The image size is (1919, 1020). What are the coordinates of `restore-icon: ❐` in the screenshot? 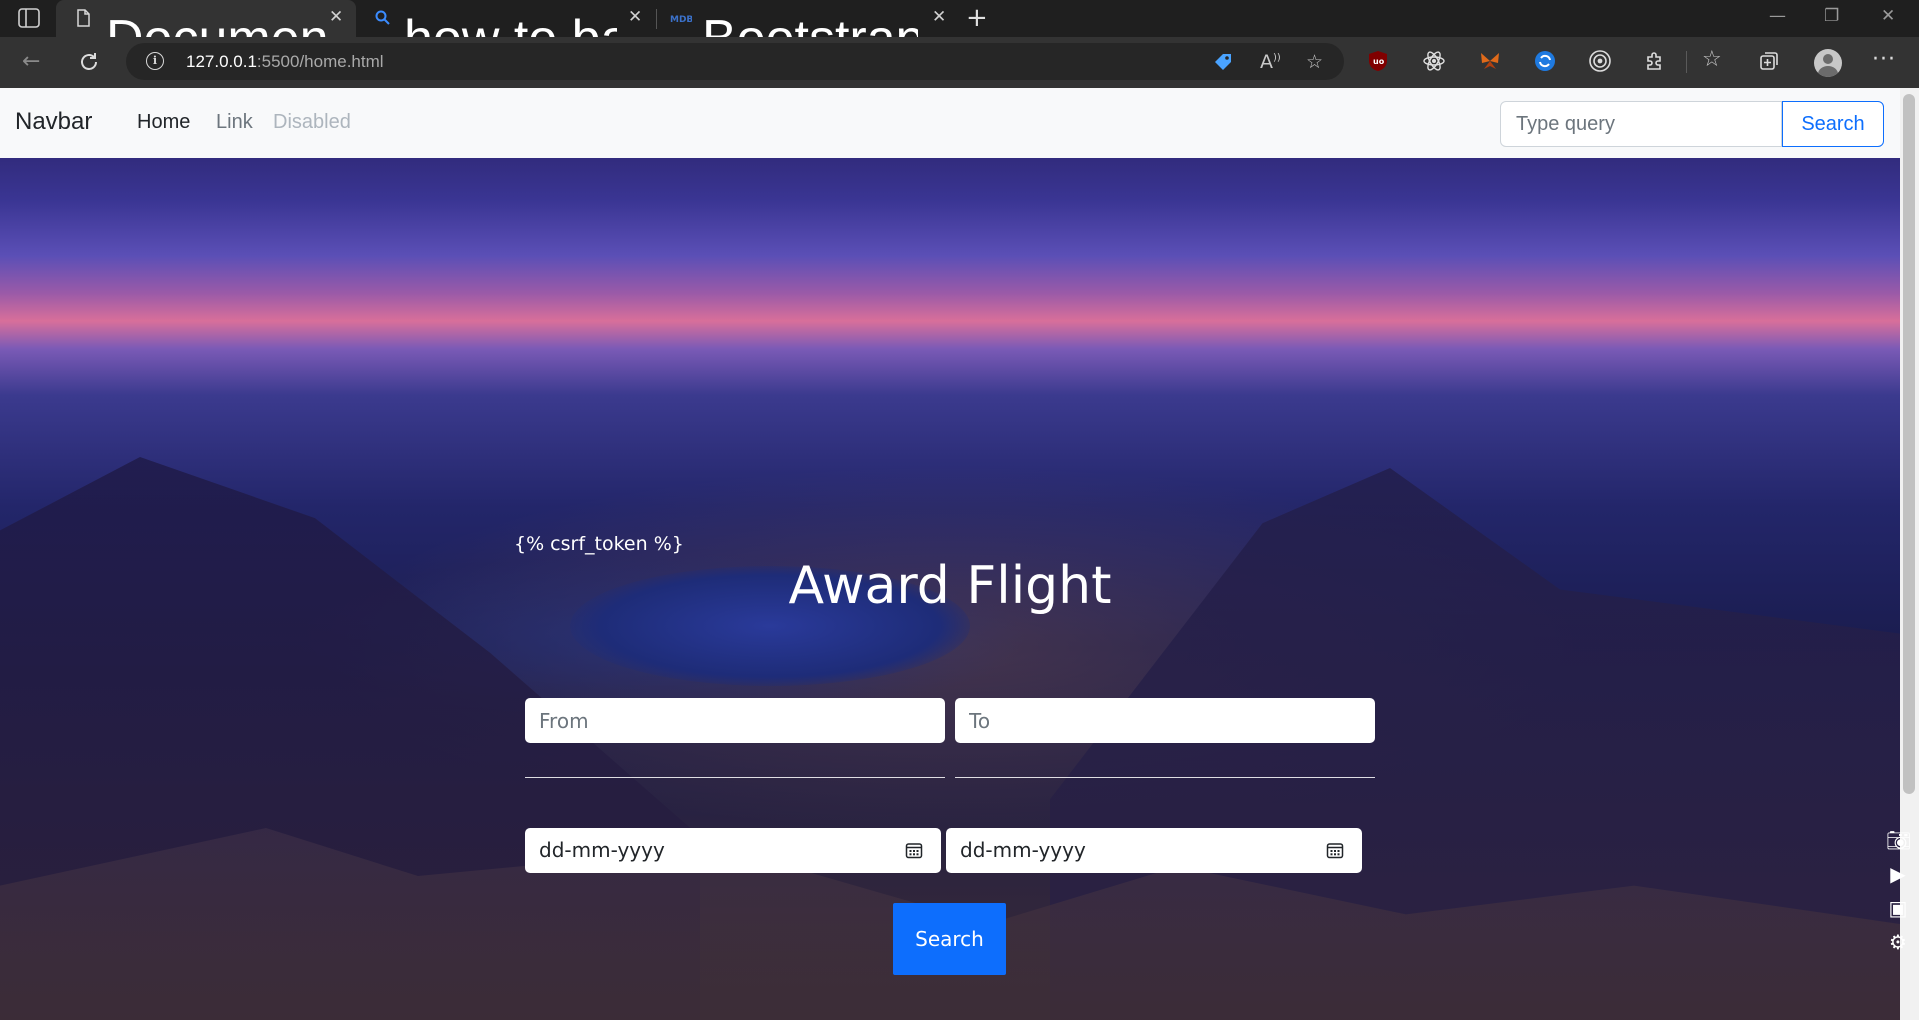 It's located at (1831, 16).